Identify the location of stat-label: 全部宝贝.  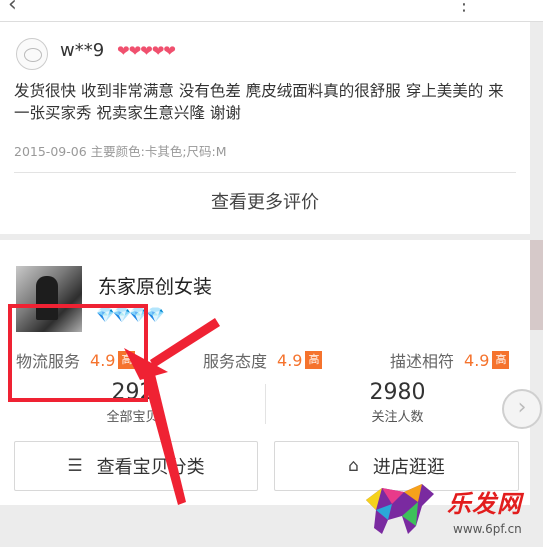
(132, 417).